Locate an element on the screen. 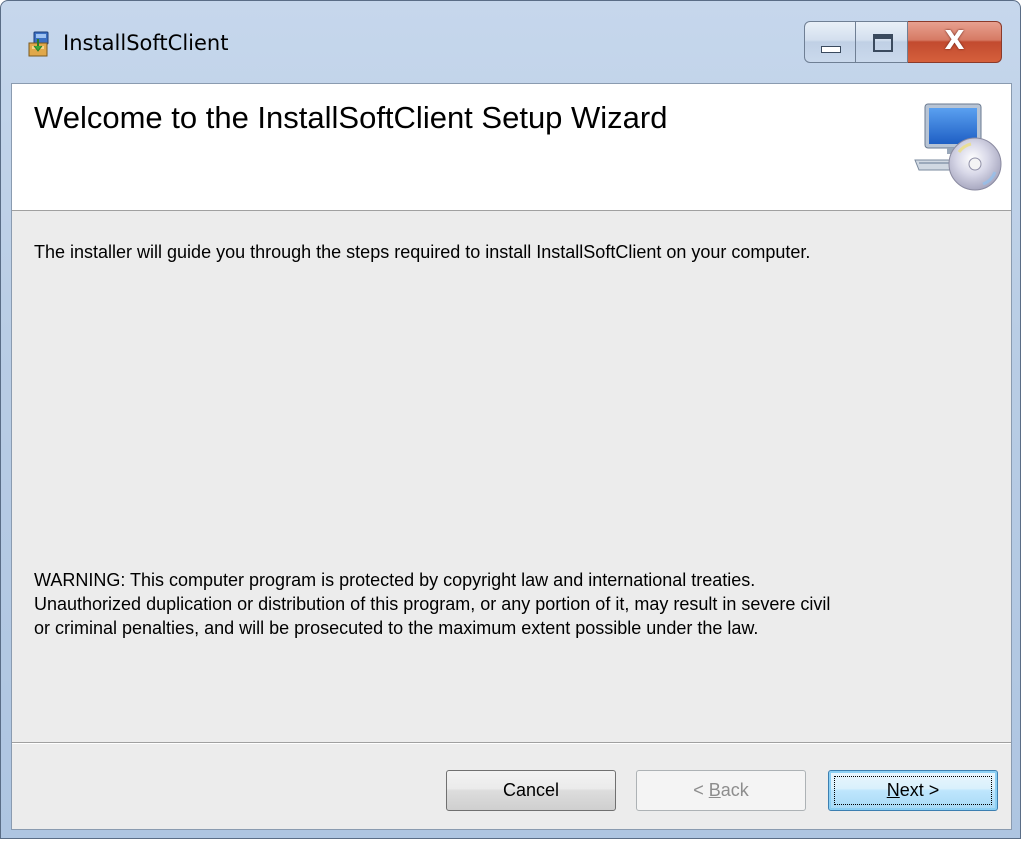 The height and width of the screenshot is (841, 1023). focus-rectangle is located at coordinates (913, 790).